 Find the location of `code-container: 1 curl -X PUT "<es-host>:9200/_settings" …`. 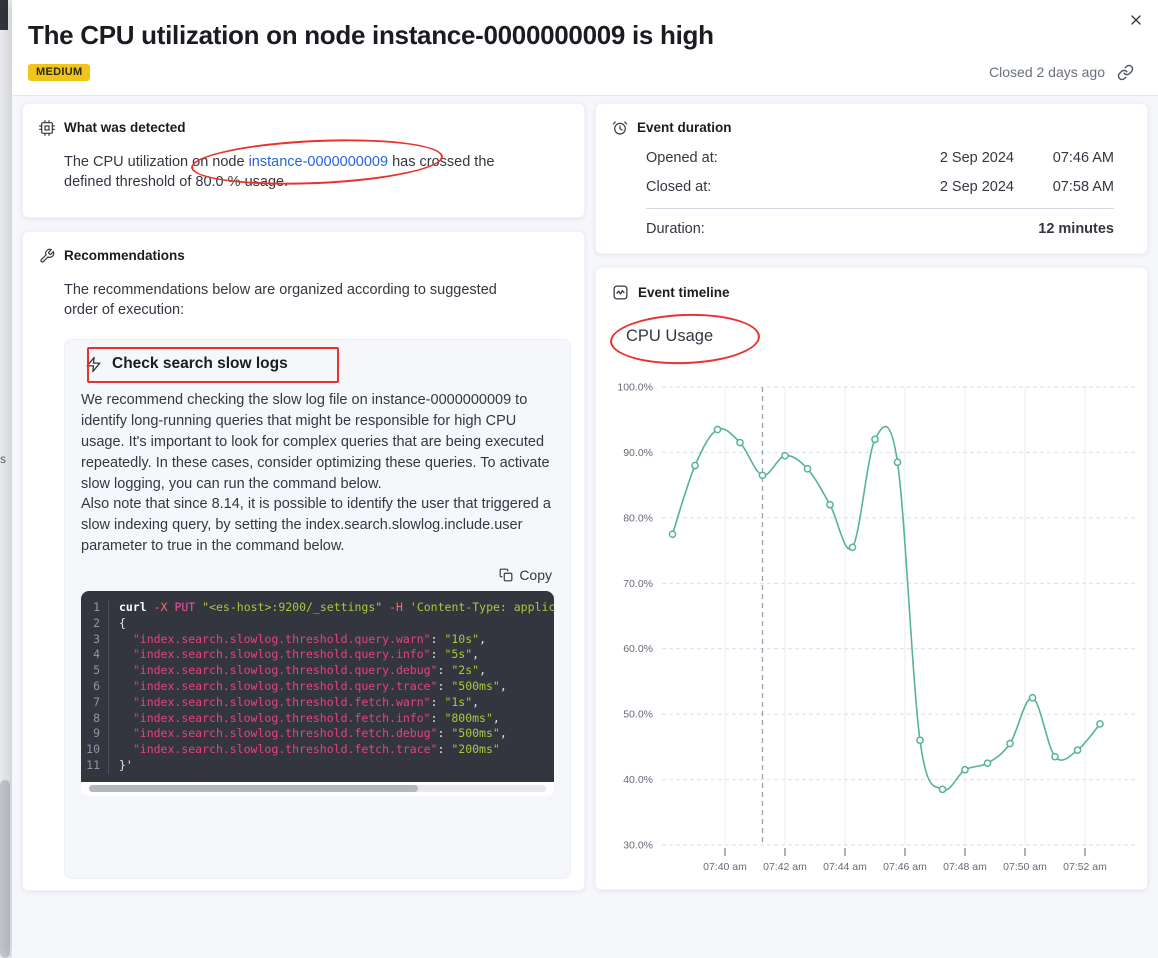

code-container: 1 curl -X PUT "<es-host>:9200/_settings" … is located at coordinates (317, 693).